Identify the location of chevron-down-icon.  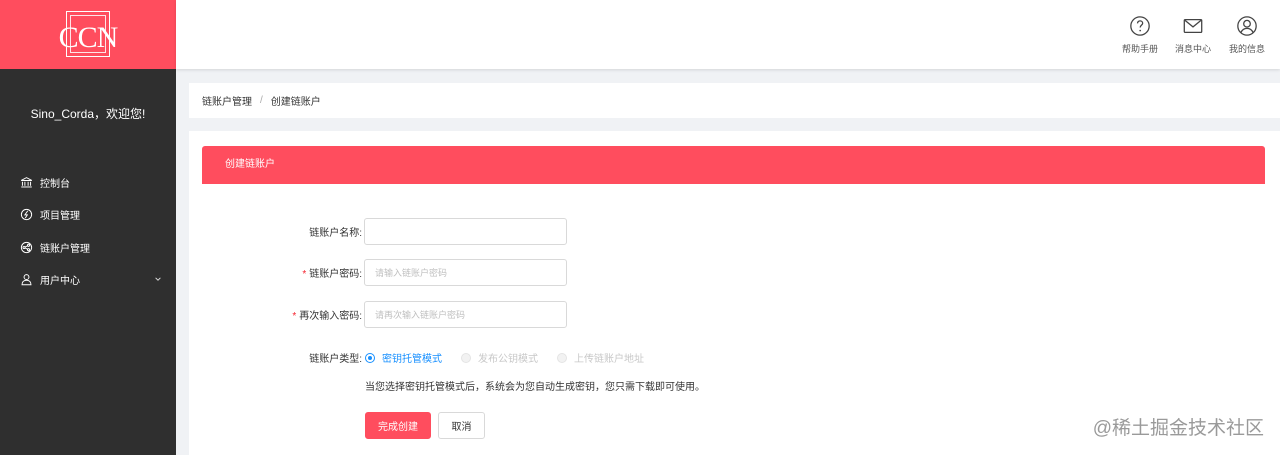
(158, 279).